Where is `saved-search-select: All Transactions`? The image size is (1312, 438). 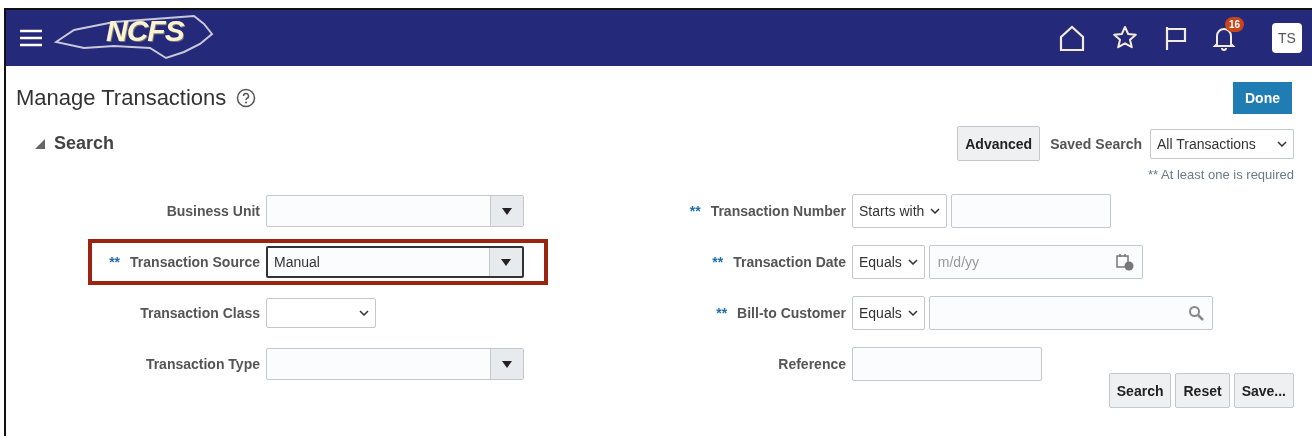 saved-search-select: All Transactions is located at coordinates (1222, 143).